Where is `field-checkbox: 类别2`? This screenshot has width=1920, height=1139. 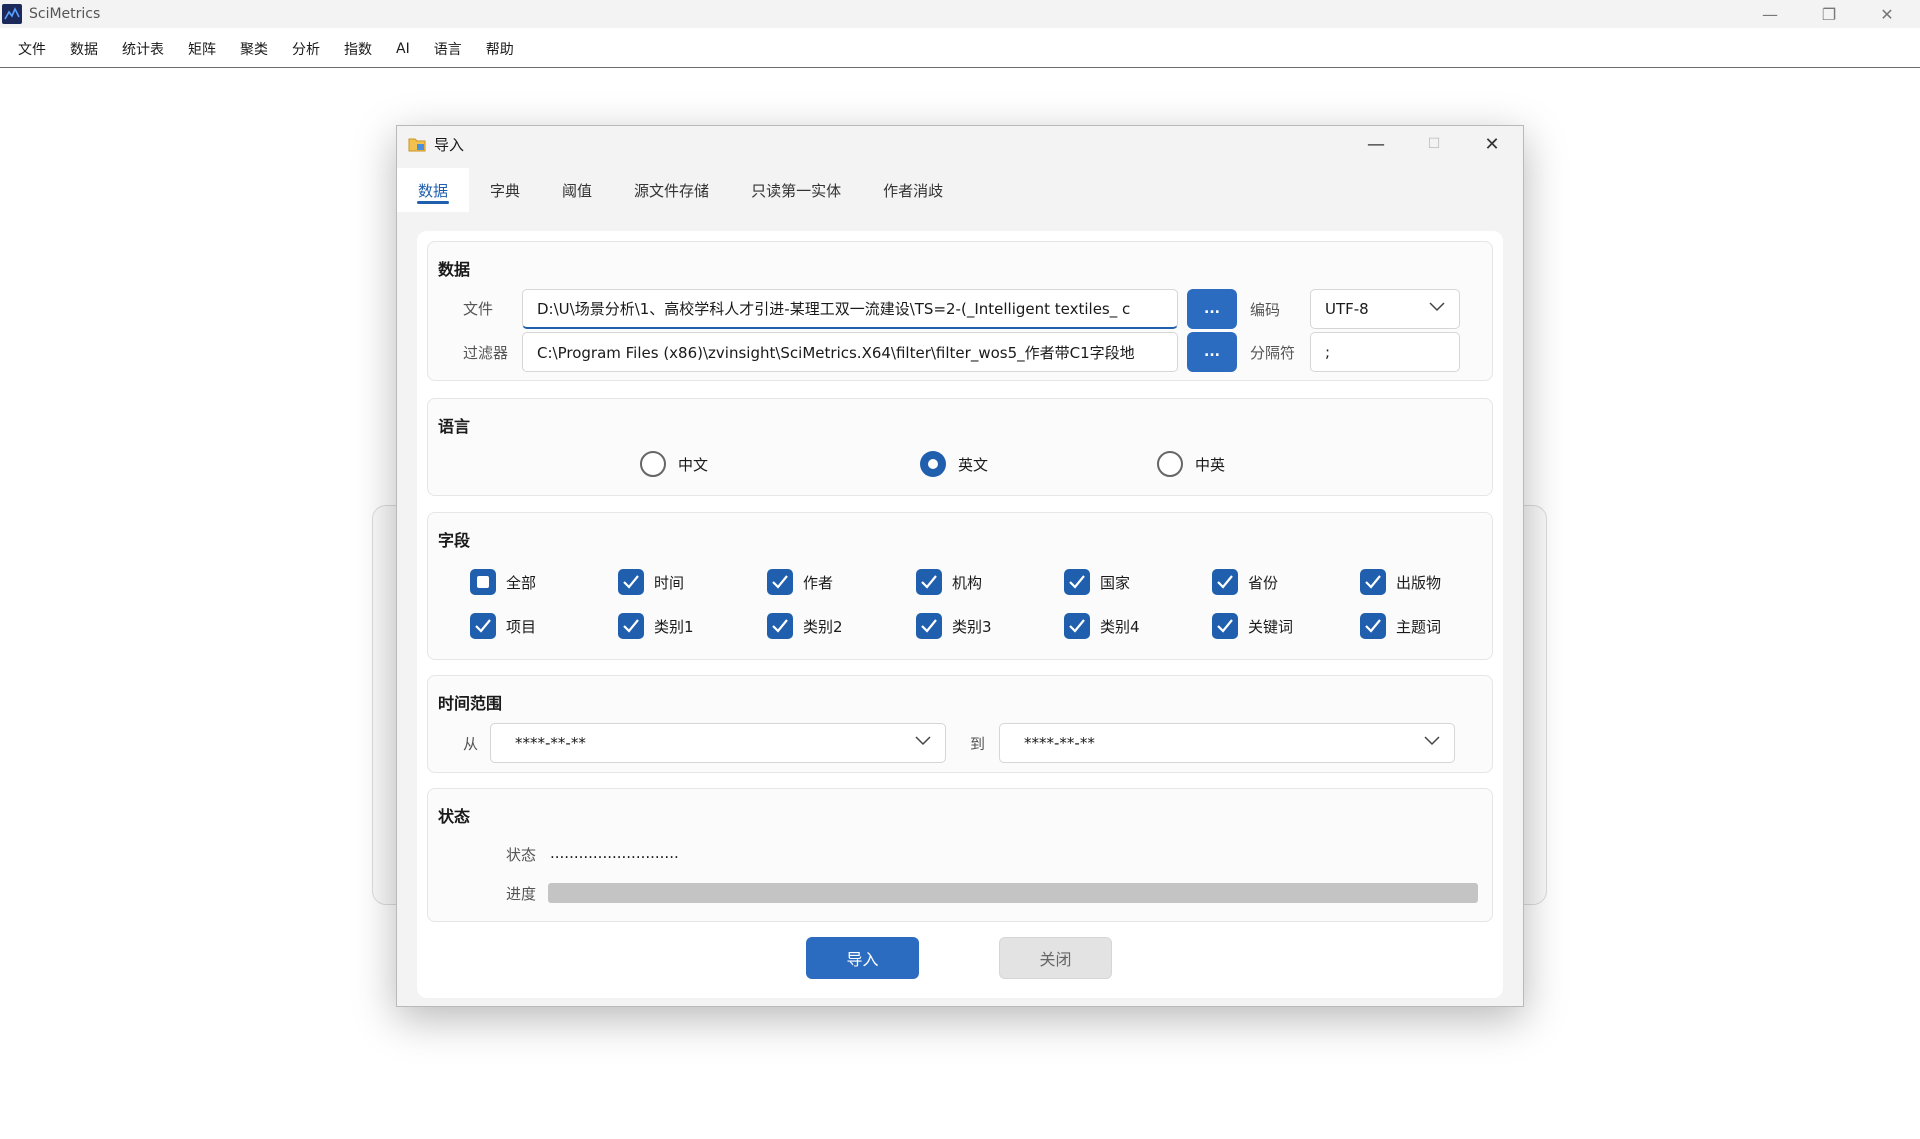 field-checkbox: 类别2 is located at coordinates (805, 626).